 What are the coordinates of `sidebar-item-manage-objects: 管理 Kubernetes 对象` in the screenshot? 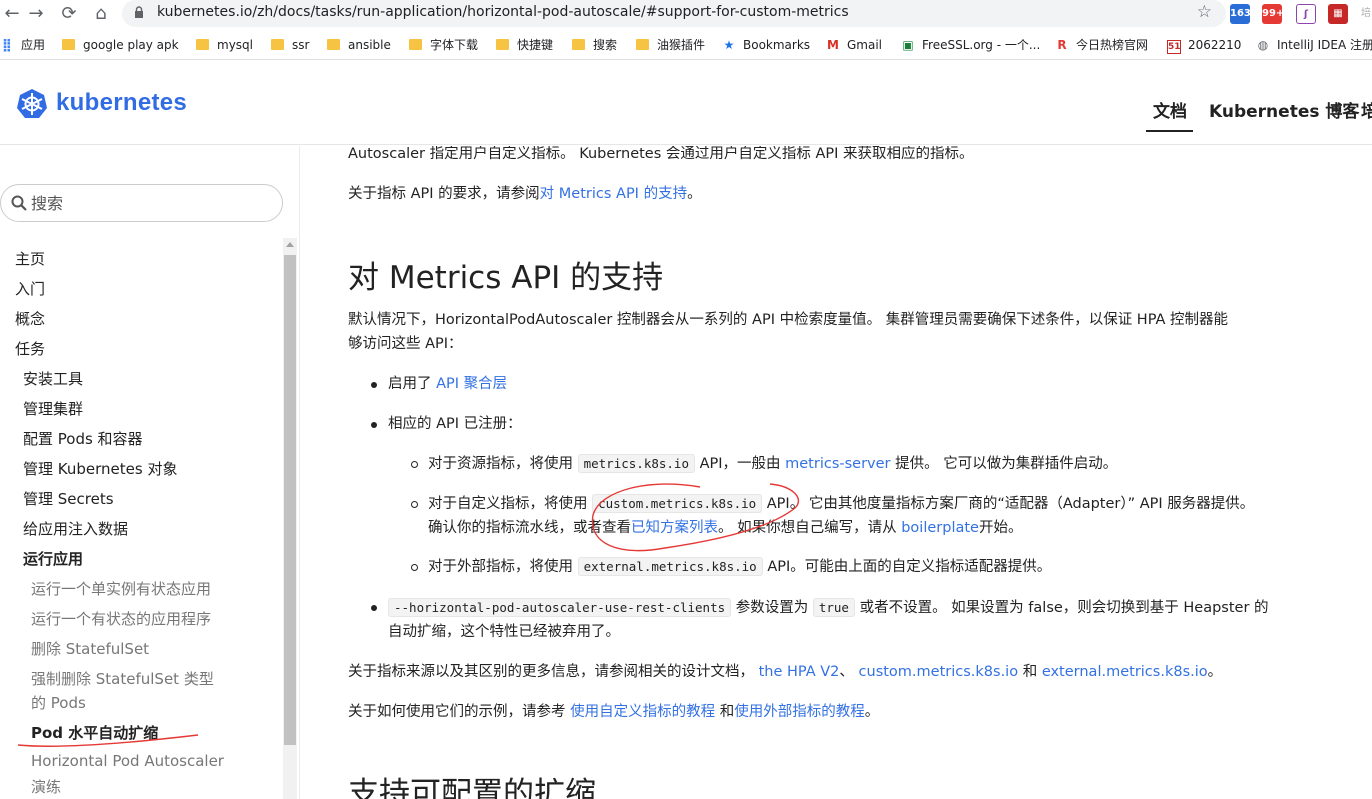 It's located at (100, 468).